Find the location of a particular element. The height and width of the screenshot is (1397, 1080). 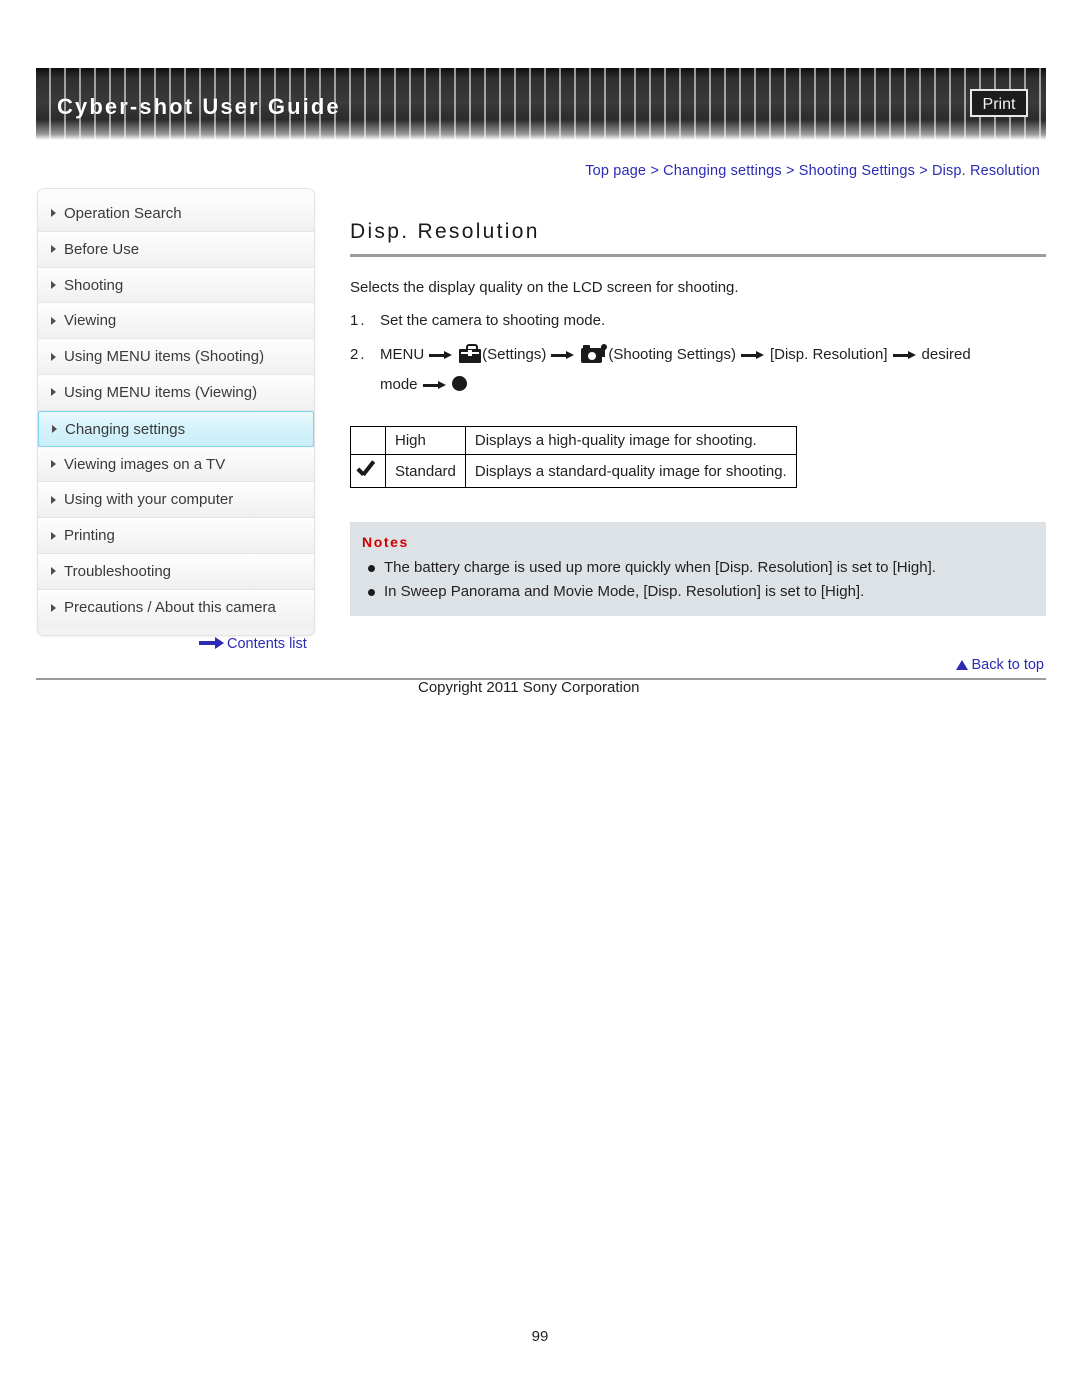

copyright-text: Copyright 2011 Sony Corporation is located at coordinates (529, 687).